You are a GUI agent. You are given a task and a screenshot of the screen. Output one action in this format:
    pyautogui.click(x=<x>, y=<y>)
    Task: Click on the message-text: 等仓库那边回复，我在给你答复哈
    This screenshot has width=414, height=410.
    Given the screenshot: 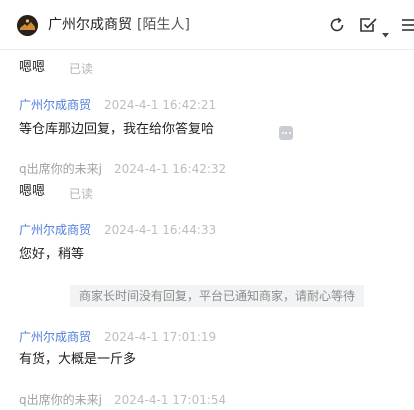 What is the action you would take?
    pyautogui.click(x=117, y=129)
    